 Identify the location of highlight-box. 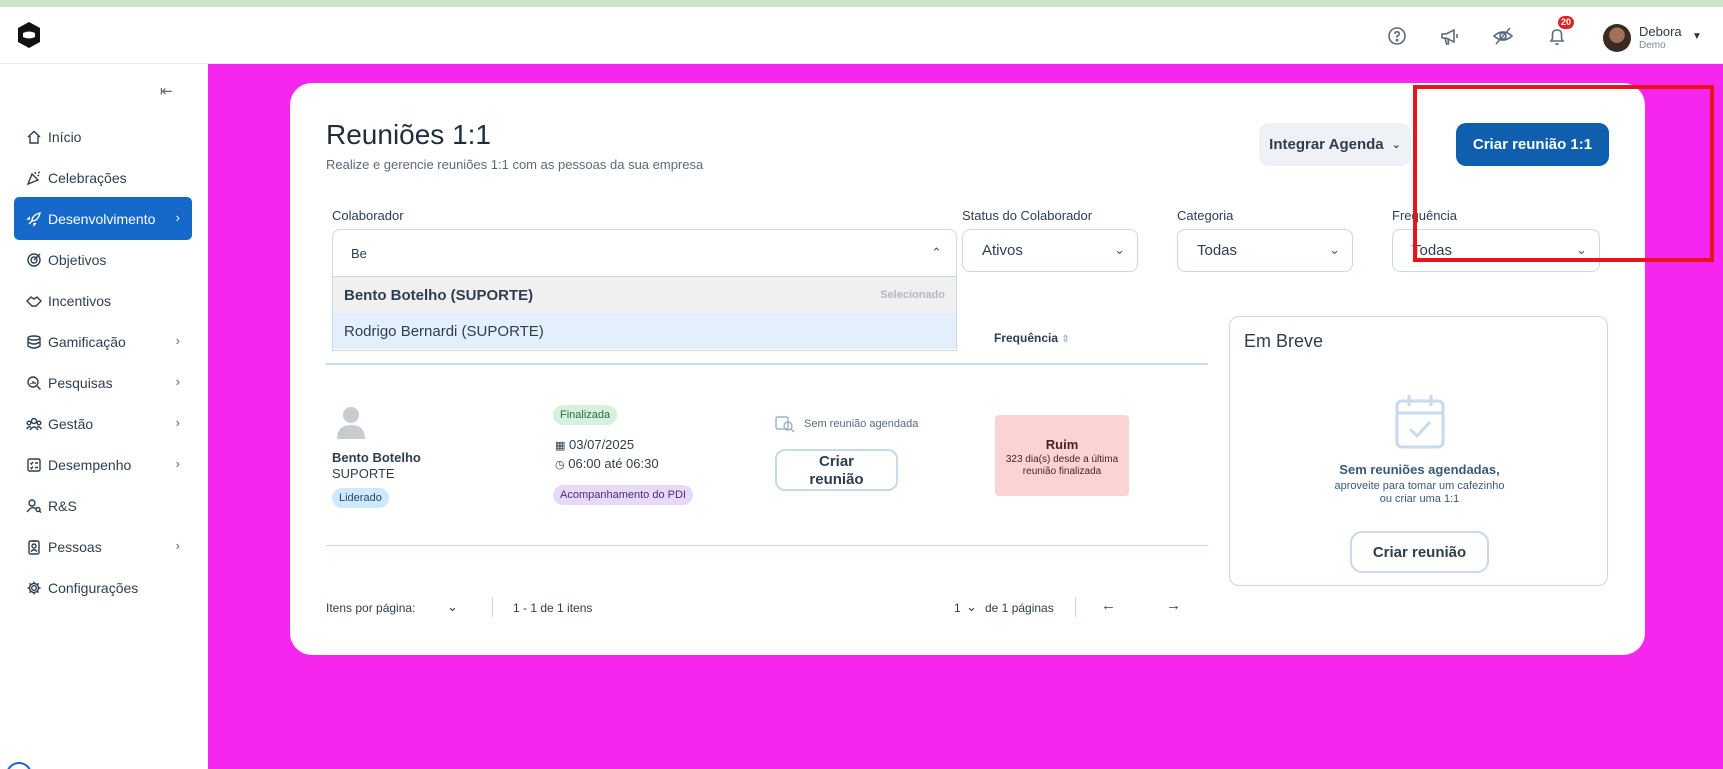
(1563, 173).